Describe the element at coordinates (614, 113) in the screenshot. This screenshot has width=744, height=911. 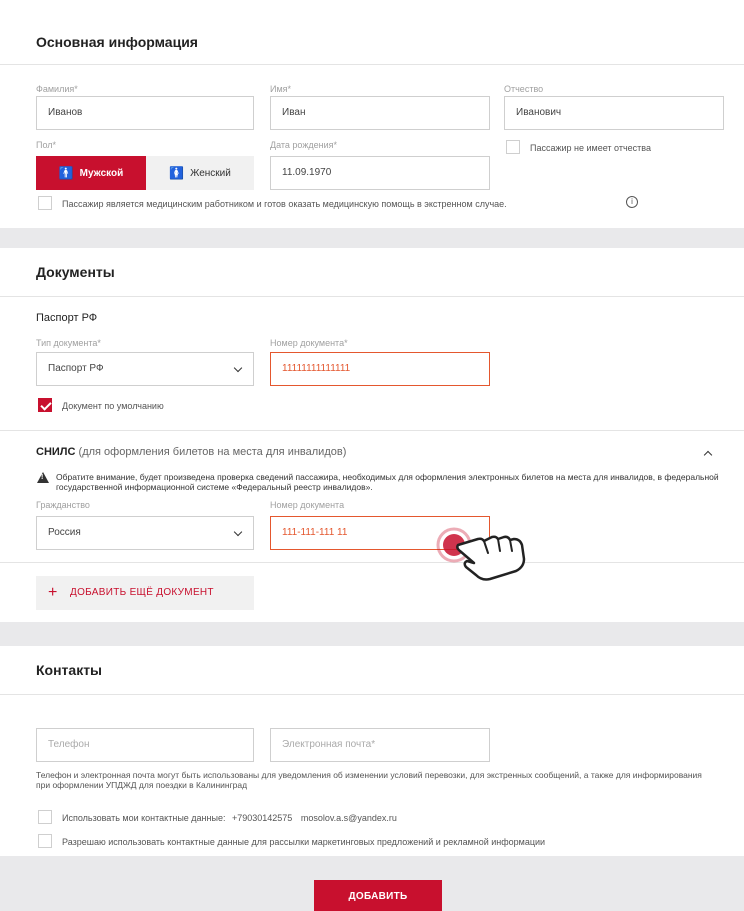
I see `patronymic-field: Иванович` at that location.